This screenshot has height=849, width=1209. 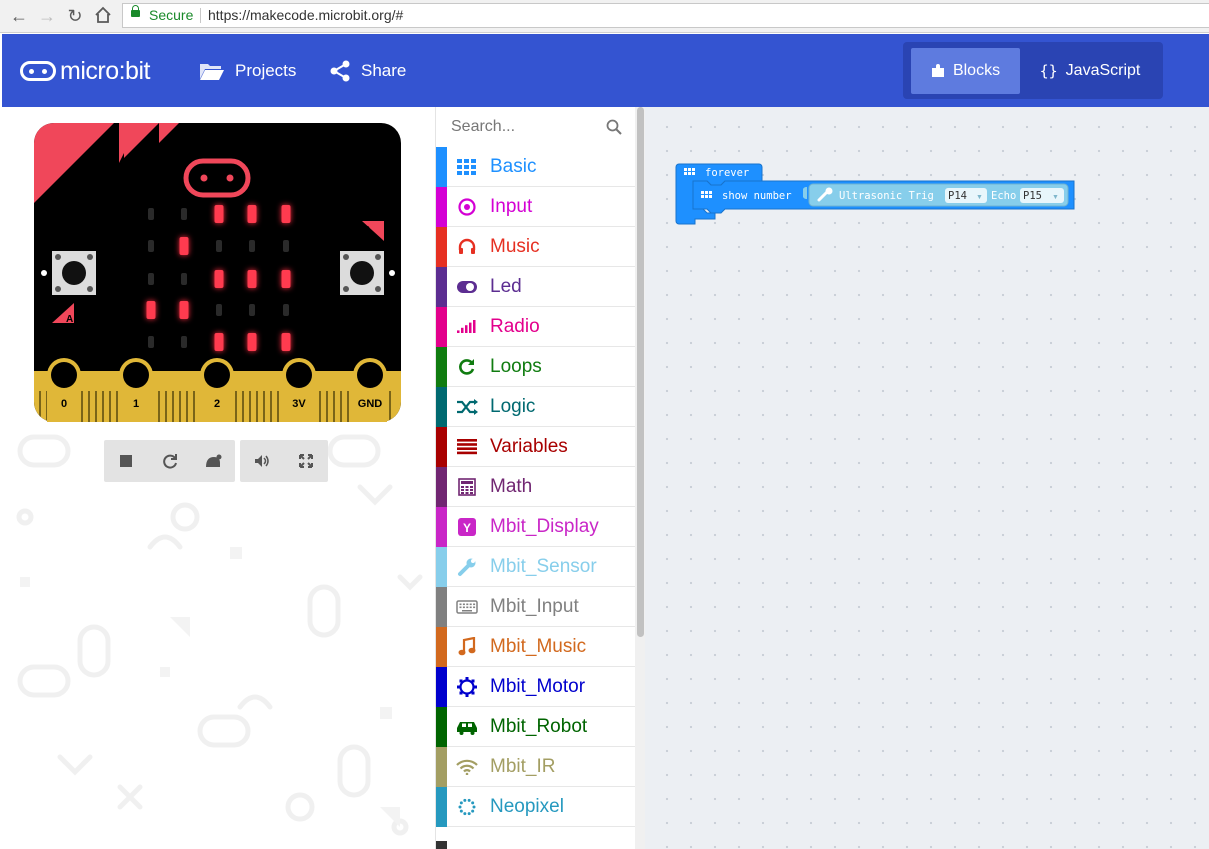 What do you see at coordinates (535, 367) in the screenshot?
I see `category-loops: Loops` at bounding box center [535, 367].